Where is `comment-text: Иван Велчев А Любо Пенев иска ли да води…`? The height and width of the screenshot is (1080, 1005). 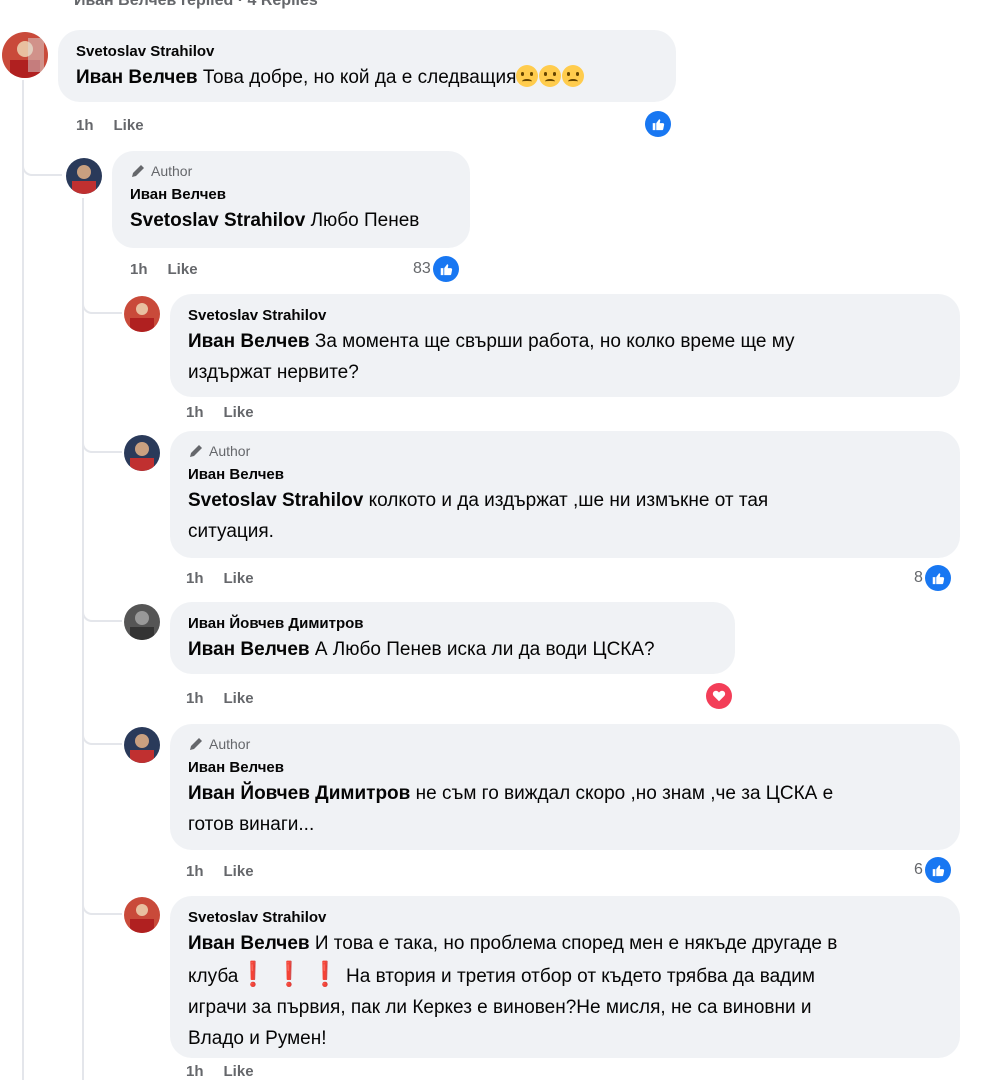
comment-text: Иван Велчев А Любо Пенев иска ли да води… is located at coordinates (452, 649).